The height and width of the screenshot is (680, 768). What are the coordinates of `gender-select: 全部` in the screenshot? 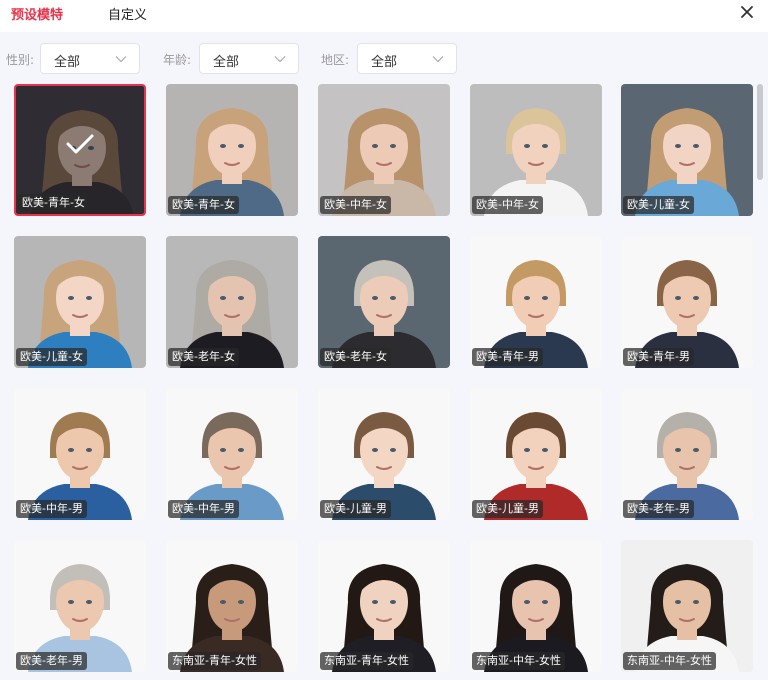 It's located at (90, 58).